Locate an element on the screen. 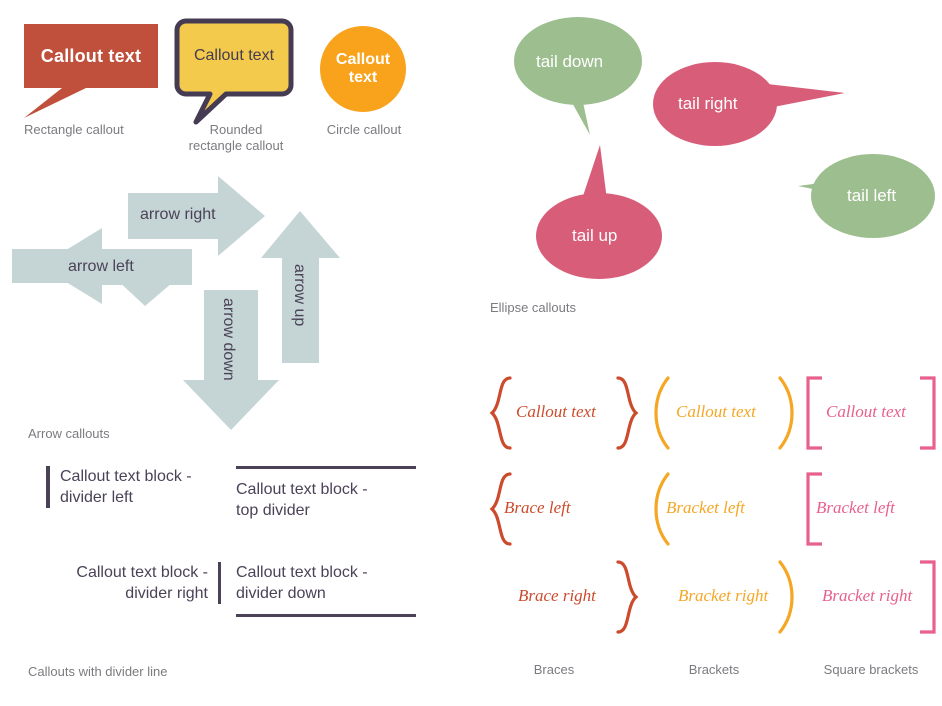 This screenshot has width=942, height=706. rectangle-callout: Callout text is located at coordinates (91, 56).